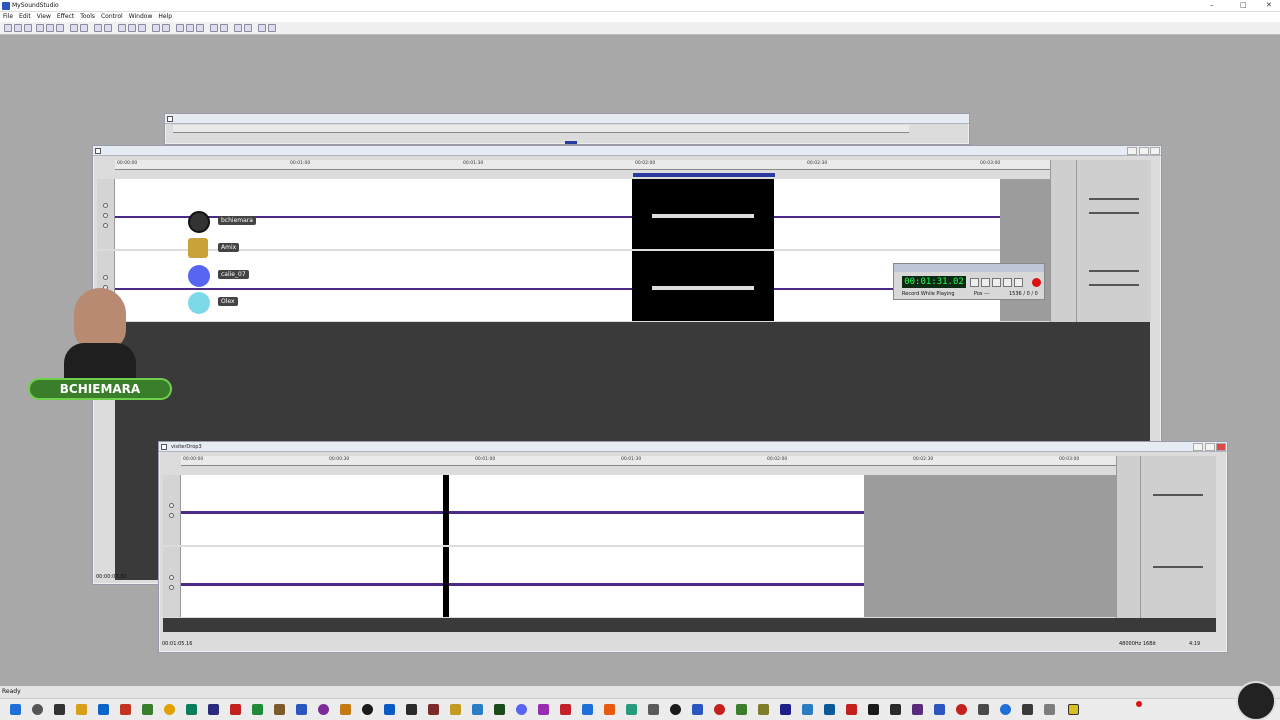 The width and height of the screenshot is (1280, 720). Describe the element at coordinates (262, 28) in the screenshot. I see `help-icon` at that location.